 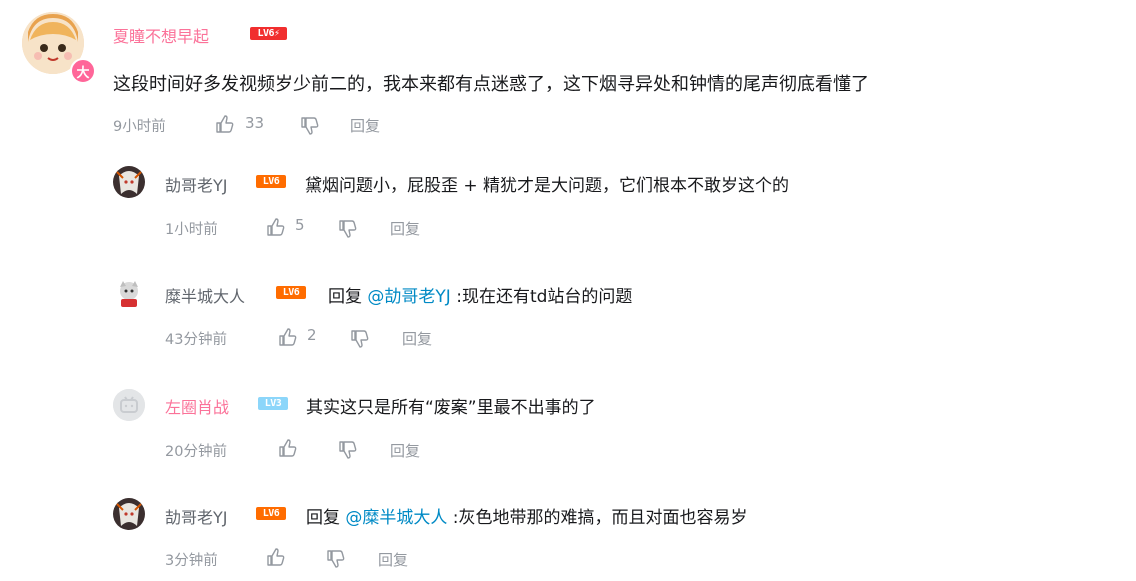 I want to click on level-badge: LV6⚡, so click(x=268, y=33).